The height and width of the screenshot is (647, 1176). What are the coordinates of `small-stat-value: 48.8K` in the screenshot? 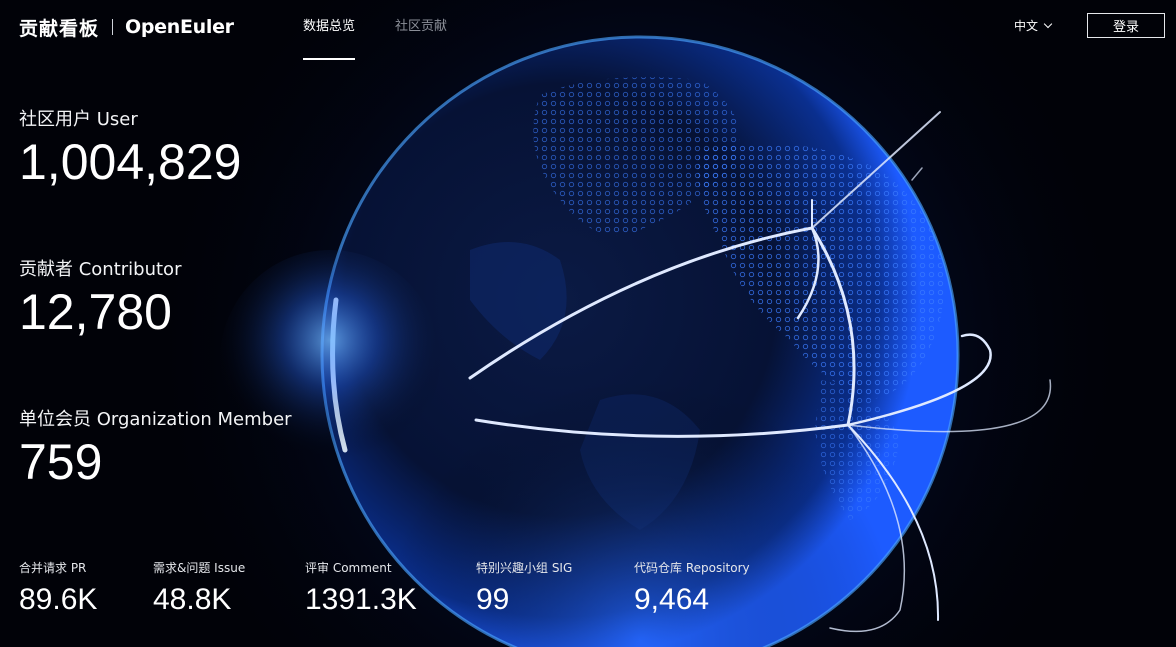 It's located at (192, 599).